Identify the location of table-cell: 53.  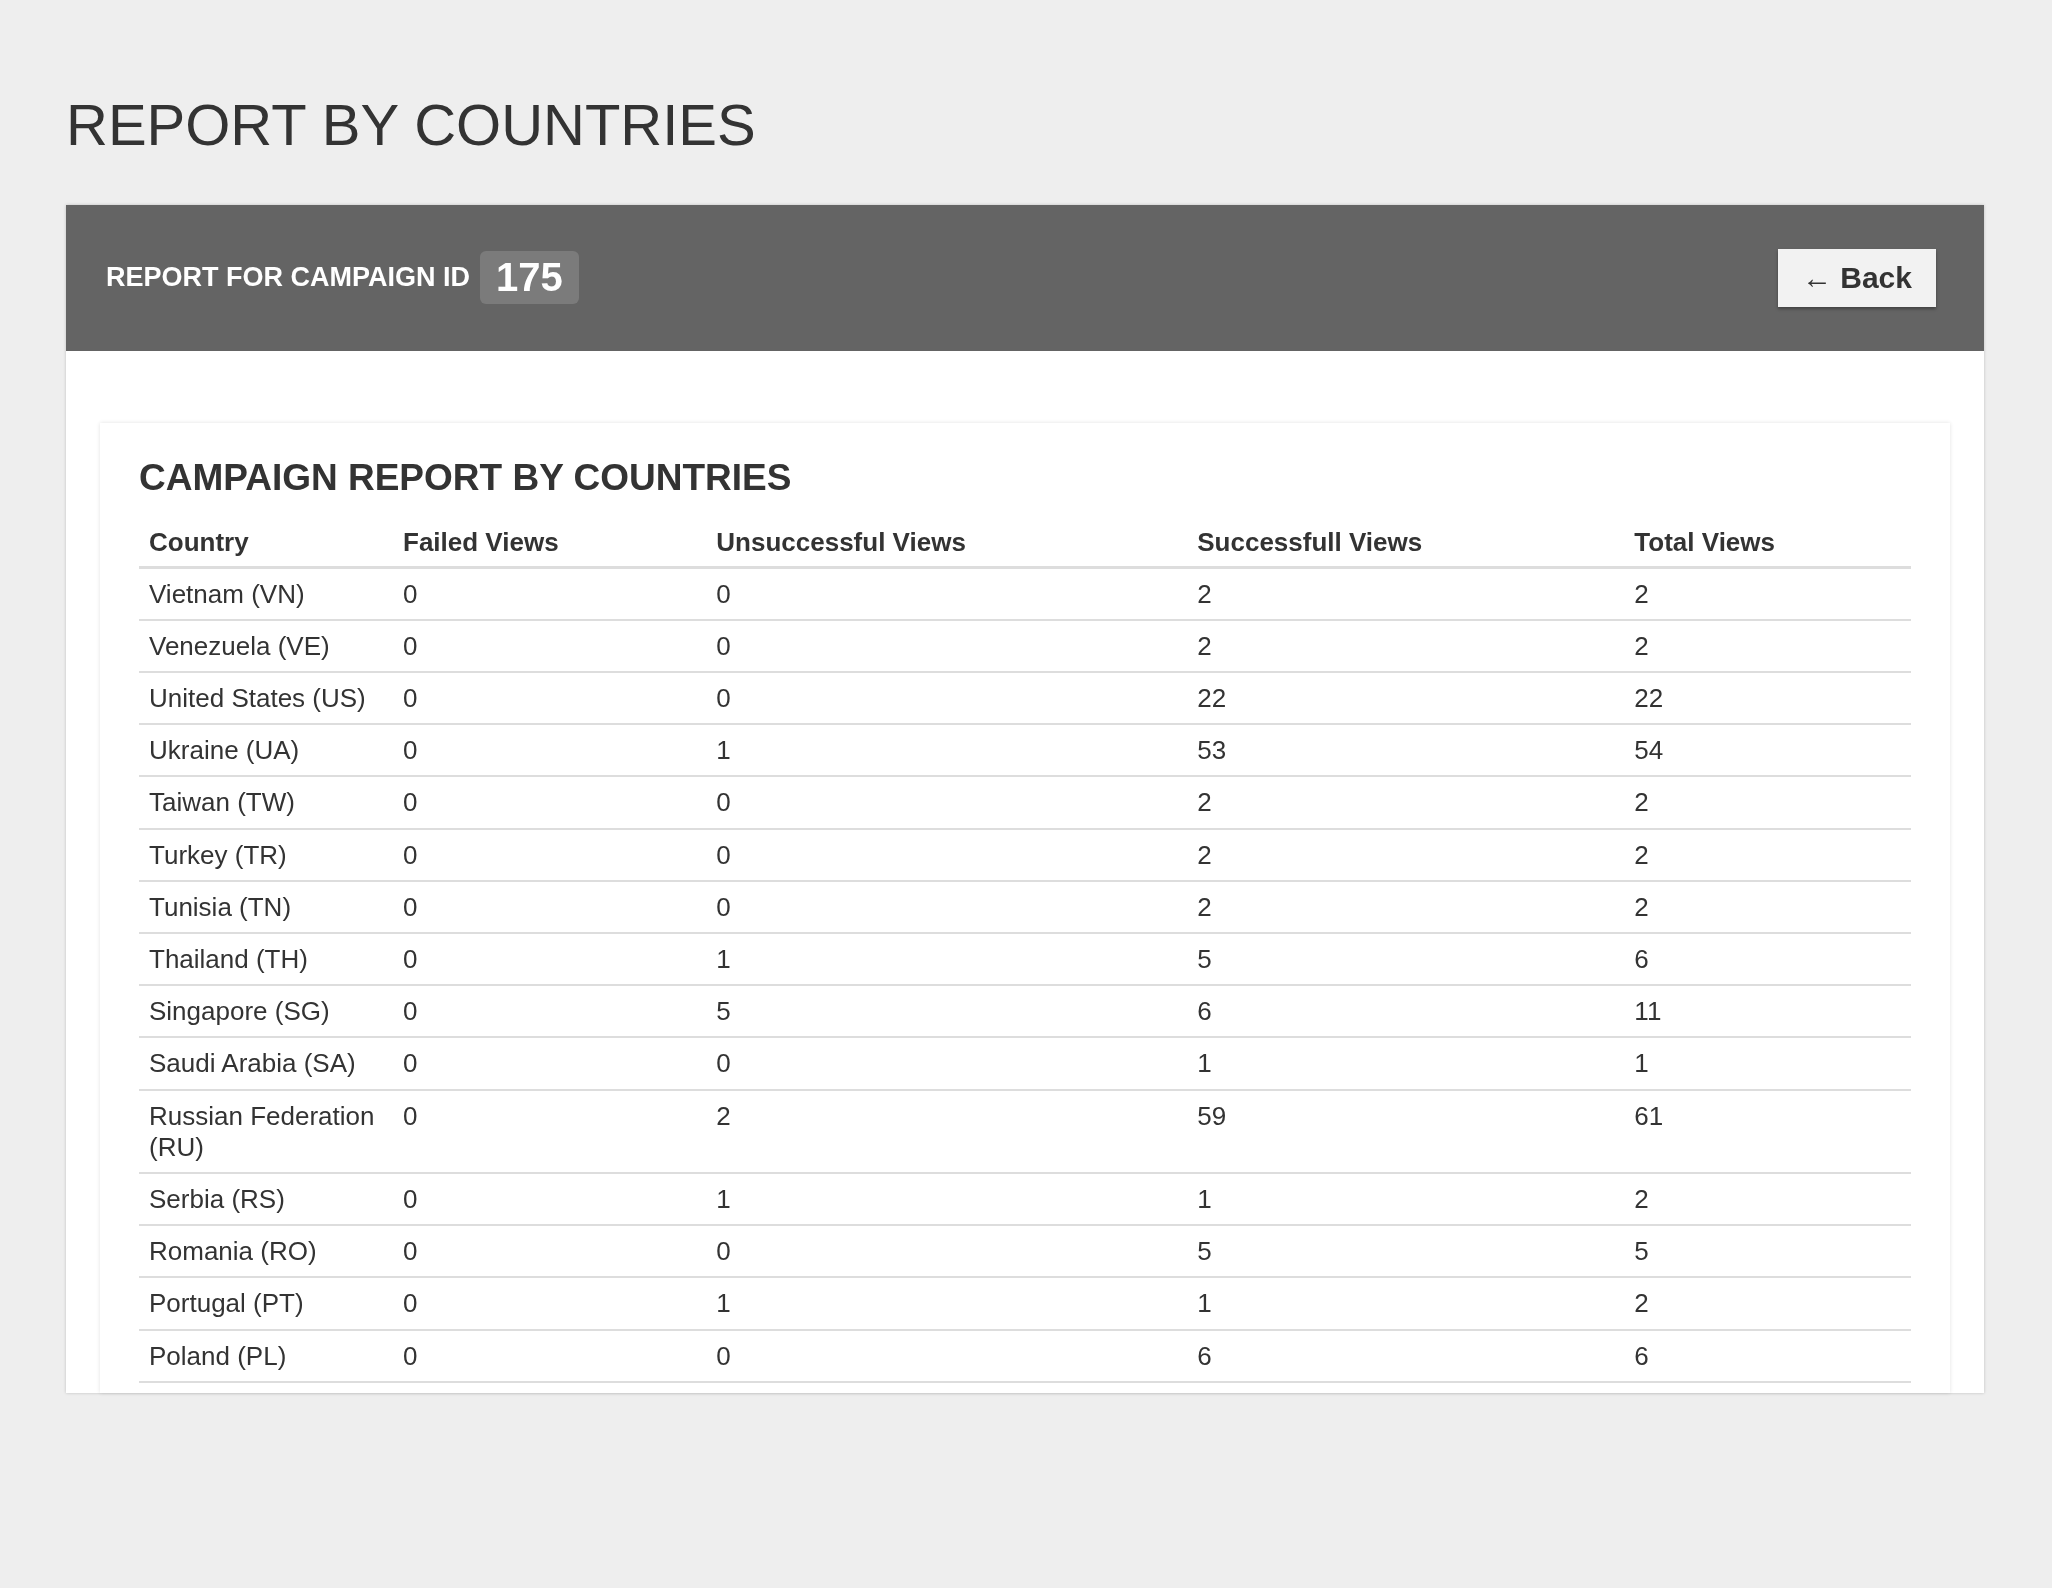
(1406, 750).